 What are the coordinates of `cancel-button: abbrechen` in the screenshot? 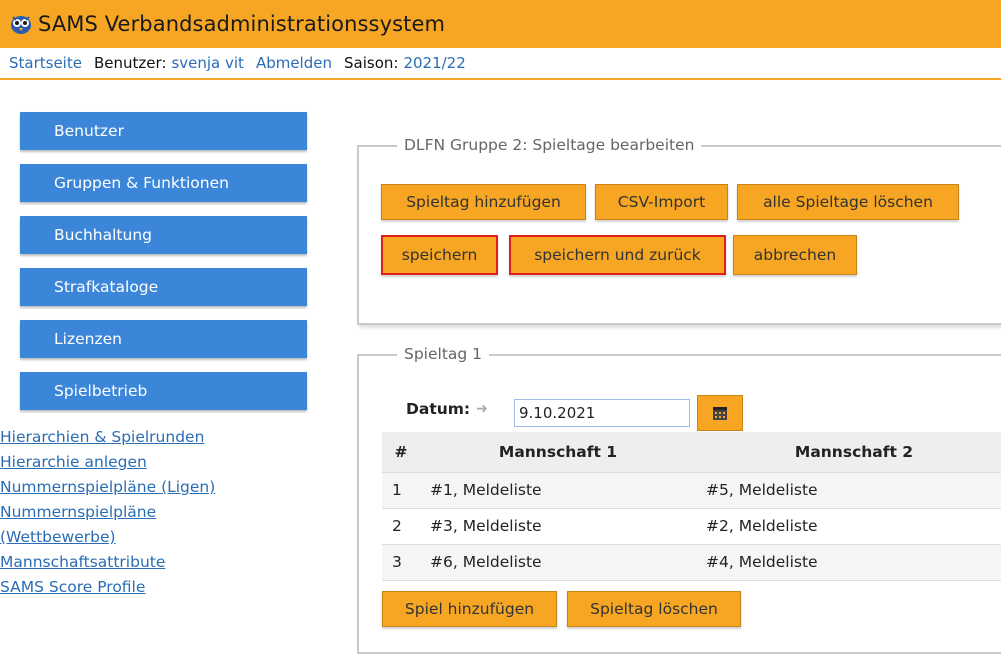 It's located at (795, 255).